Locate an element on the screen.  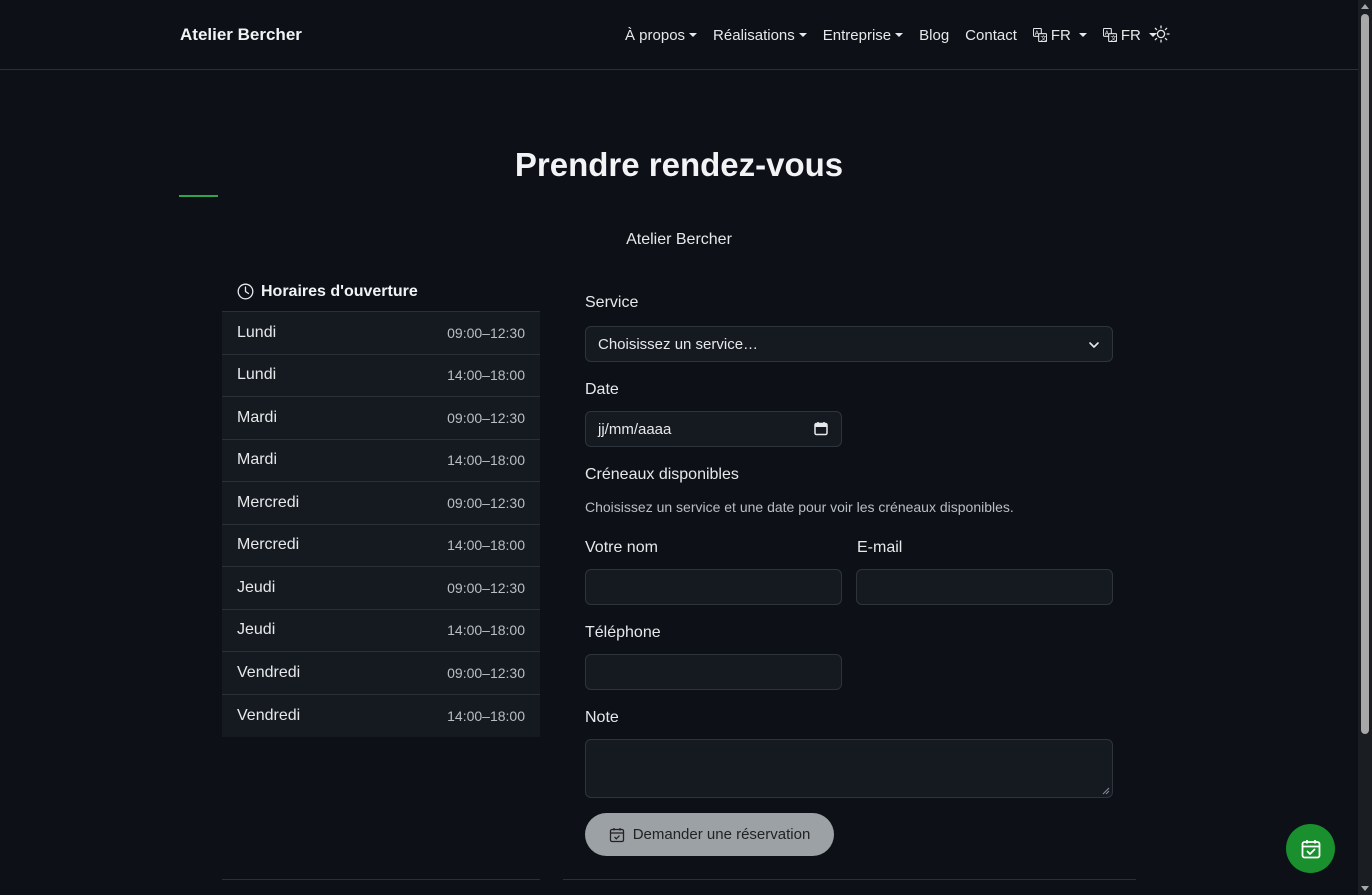
nav-item-label: À propos is located at coordinates (655, 35).